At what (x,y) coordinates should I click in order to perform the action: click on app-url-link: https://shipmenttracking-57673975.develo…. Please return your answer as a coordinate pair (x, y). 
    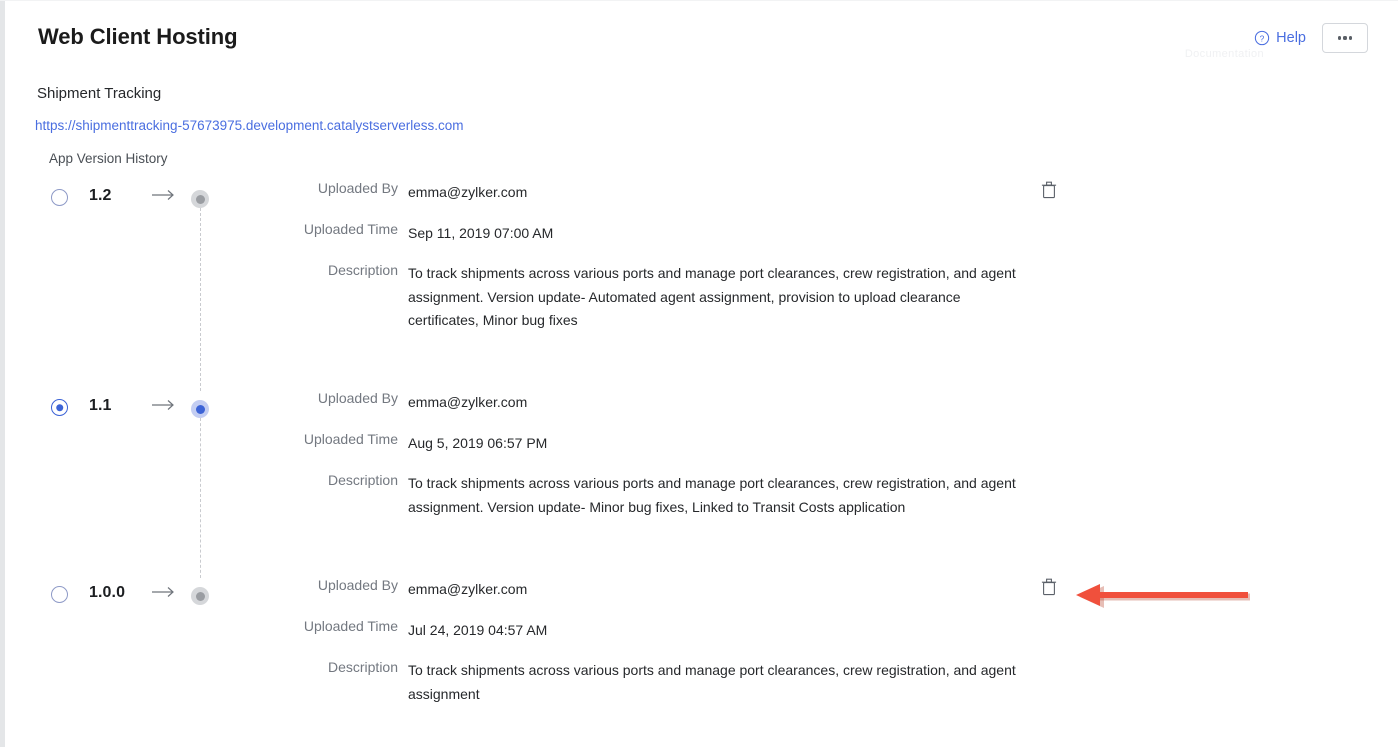
    Looking at the image, I should click on (249, 125).